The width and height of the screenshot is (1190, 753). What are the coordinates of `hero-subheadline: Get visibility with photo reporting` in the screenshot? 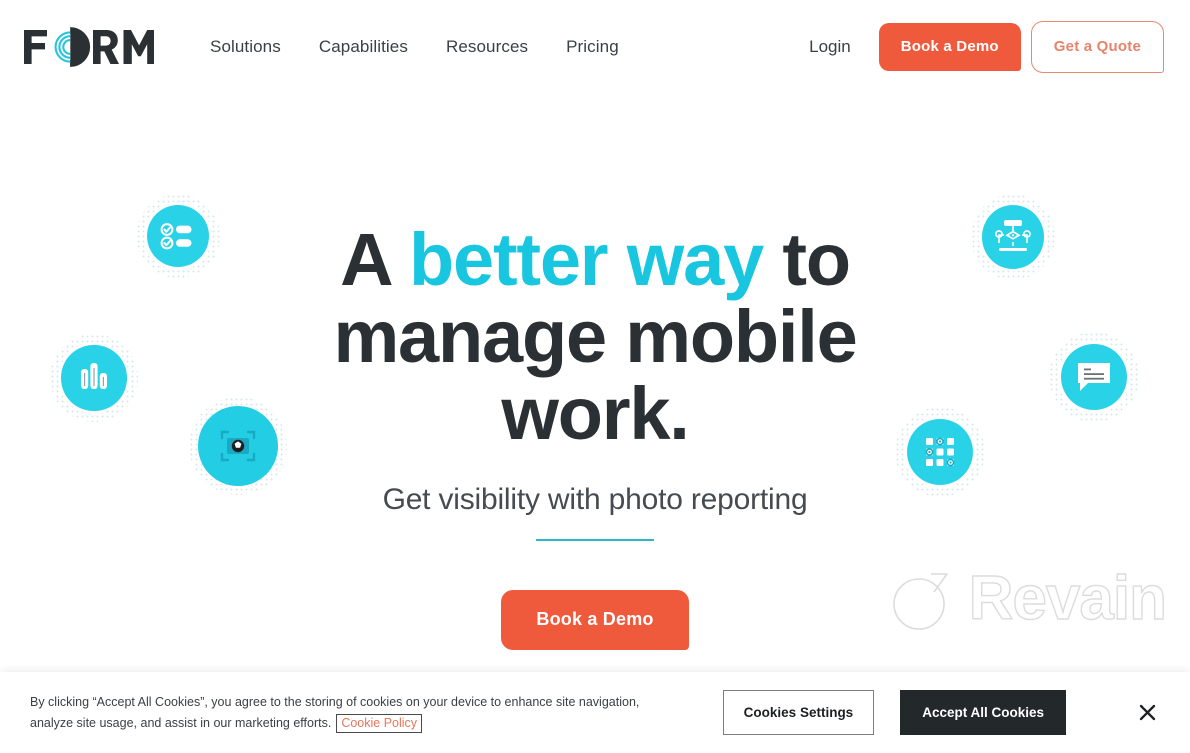 It's located at (595, 499).